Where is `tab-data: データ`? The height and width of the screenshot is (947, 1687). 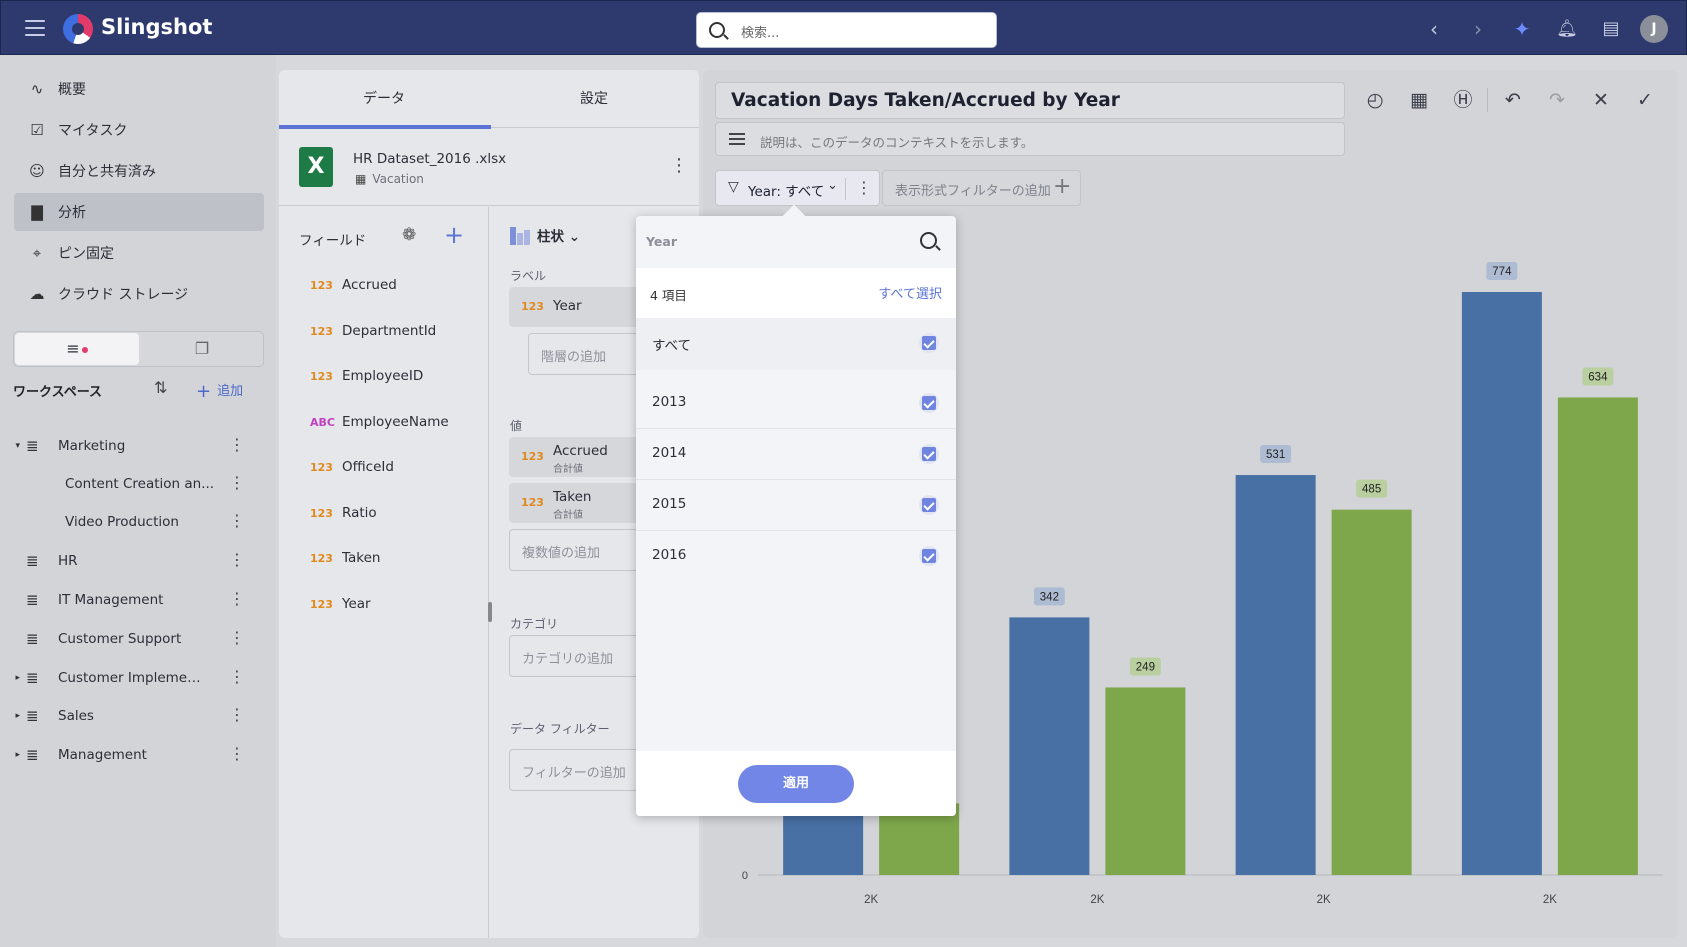 tab-data: データ is located at coordinates (384, 99).